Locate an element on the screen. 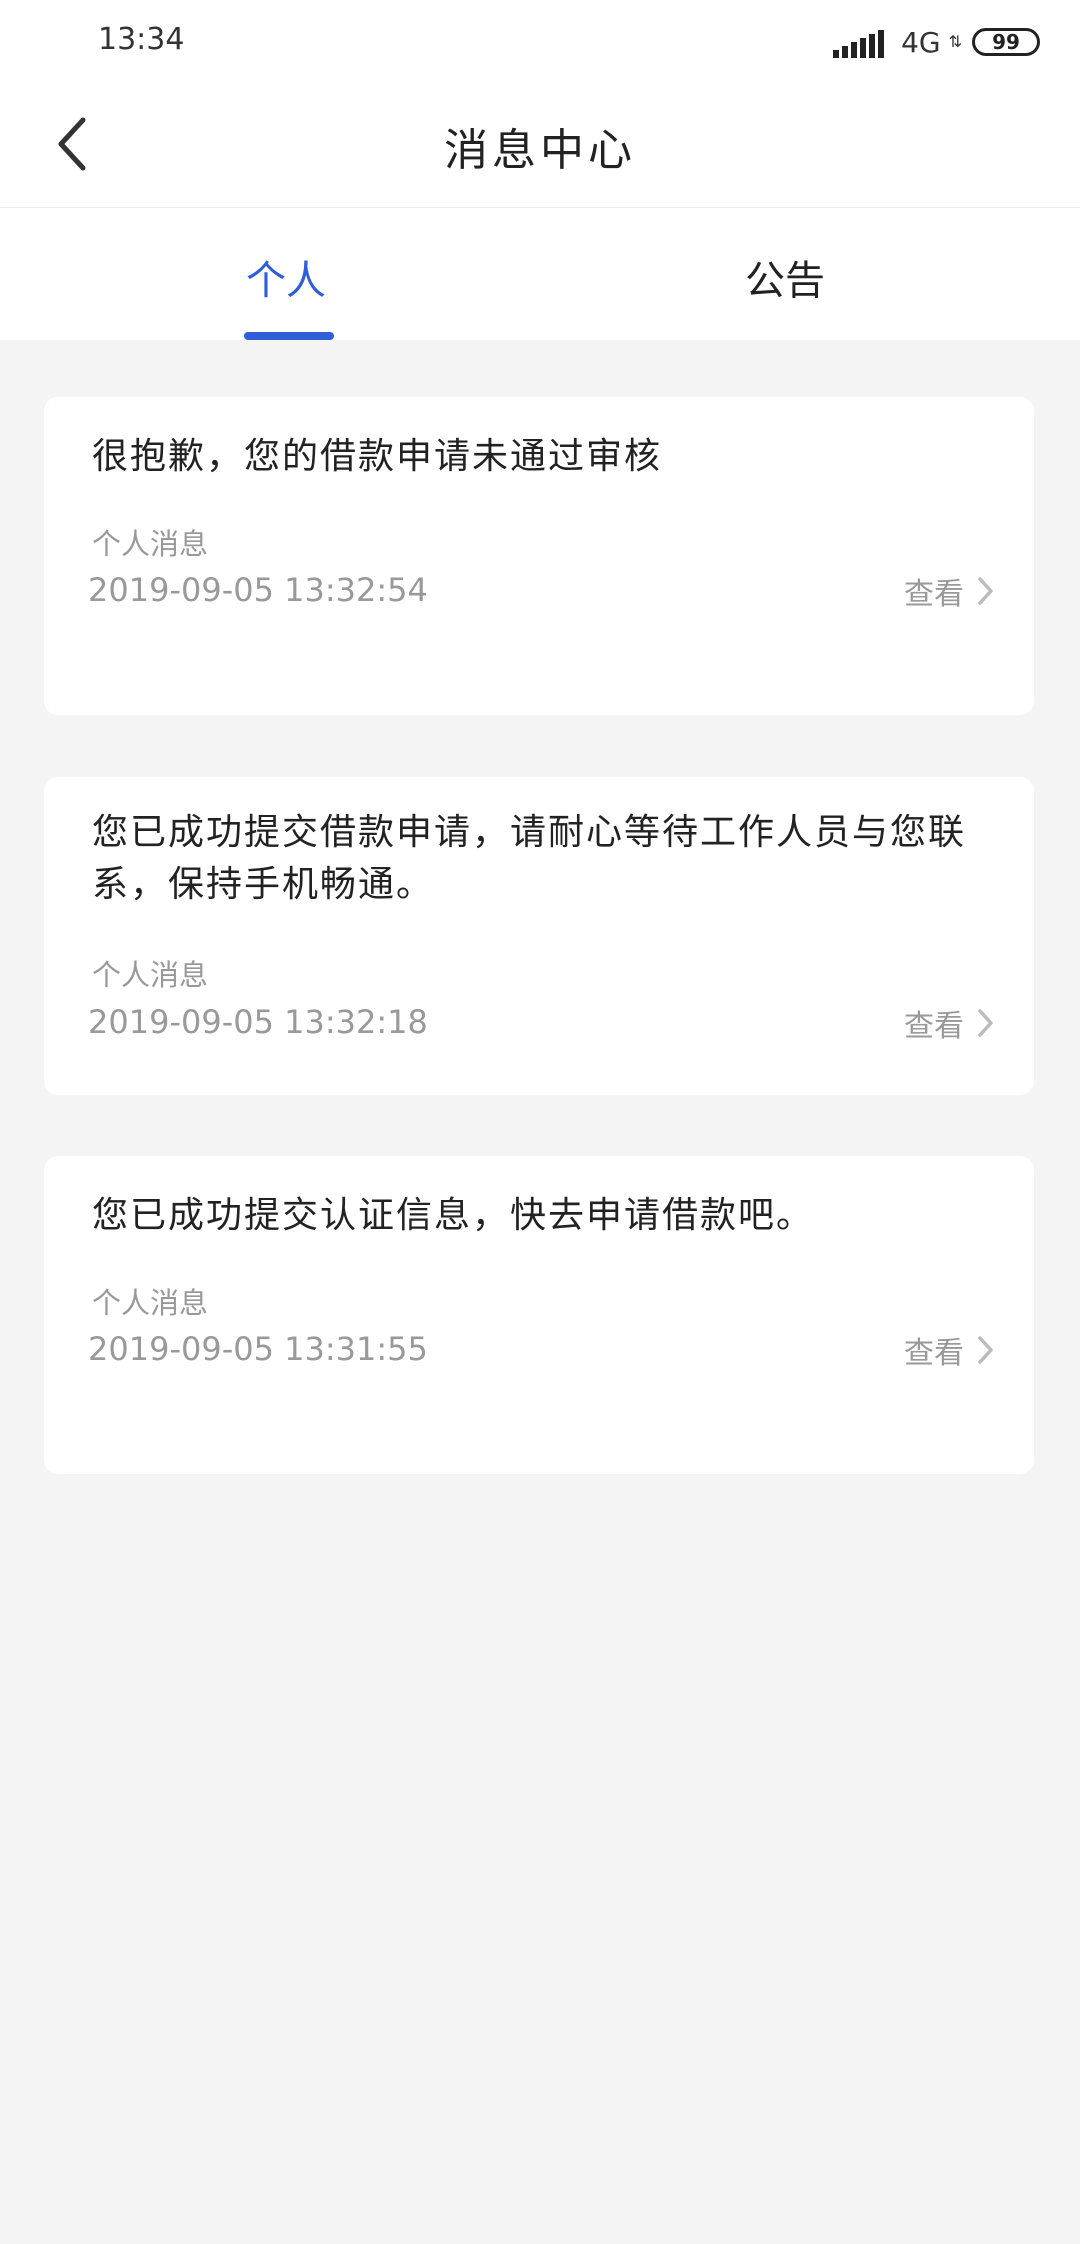  message-title: 您已成功提交认证信息，快去申请借款吧。 is located at coordinates (453, 1215).